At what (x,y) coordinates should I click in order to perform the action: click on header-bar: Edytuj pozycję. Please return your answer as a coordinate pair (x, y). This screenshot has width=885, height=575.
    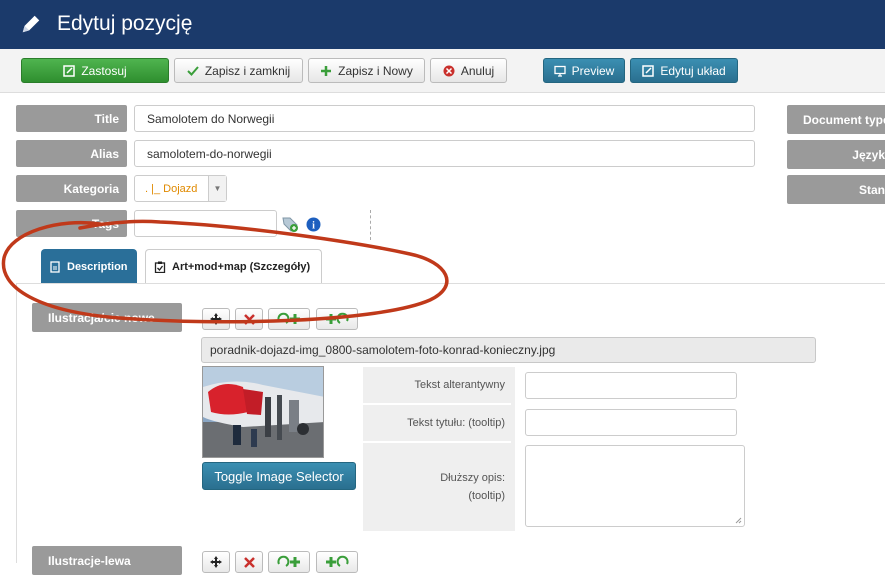
    Looking at the image, I should click on (442, 24).